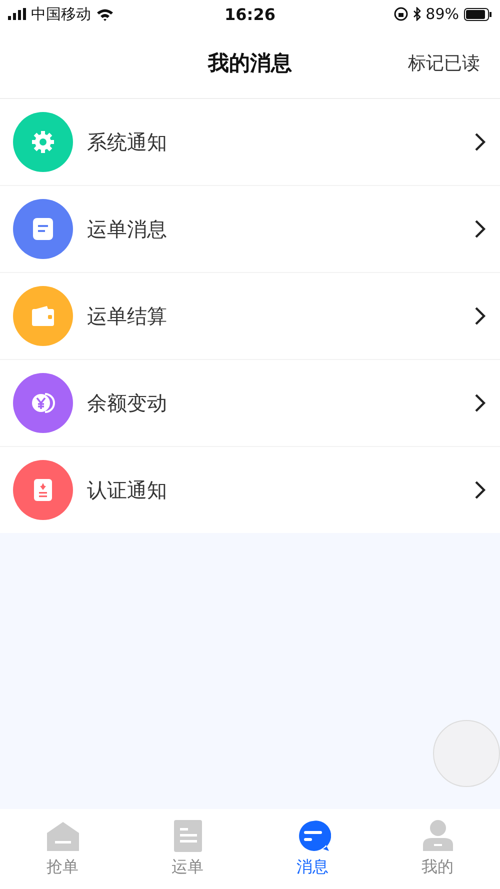 Image resolution: width=500 pixels, height=889 pixels. What do you see at coordinates (250, 403) in the screenshot?
I see `message-category-row: 余额变动` at bounding box center [250, 403].